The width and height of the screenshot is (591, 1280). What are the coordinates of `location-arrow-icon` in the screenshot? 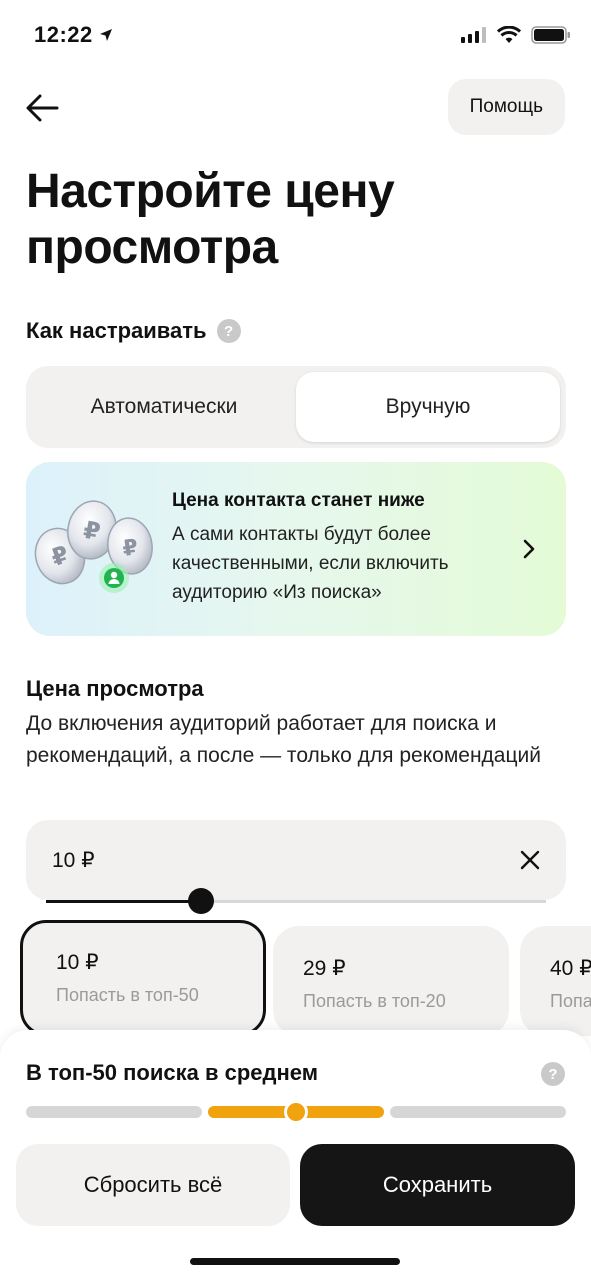 It's located at (105, 35).